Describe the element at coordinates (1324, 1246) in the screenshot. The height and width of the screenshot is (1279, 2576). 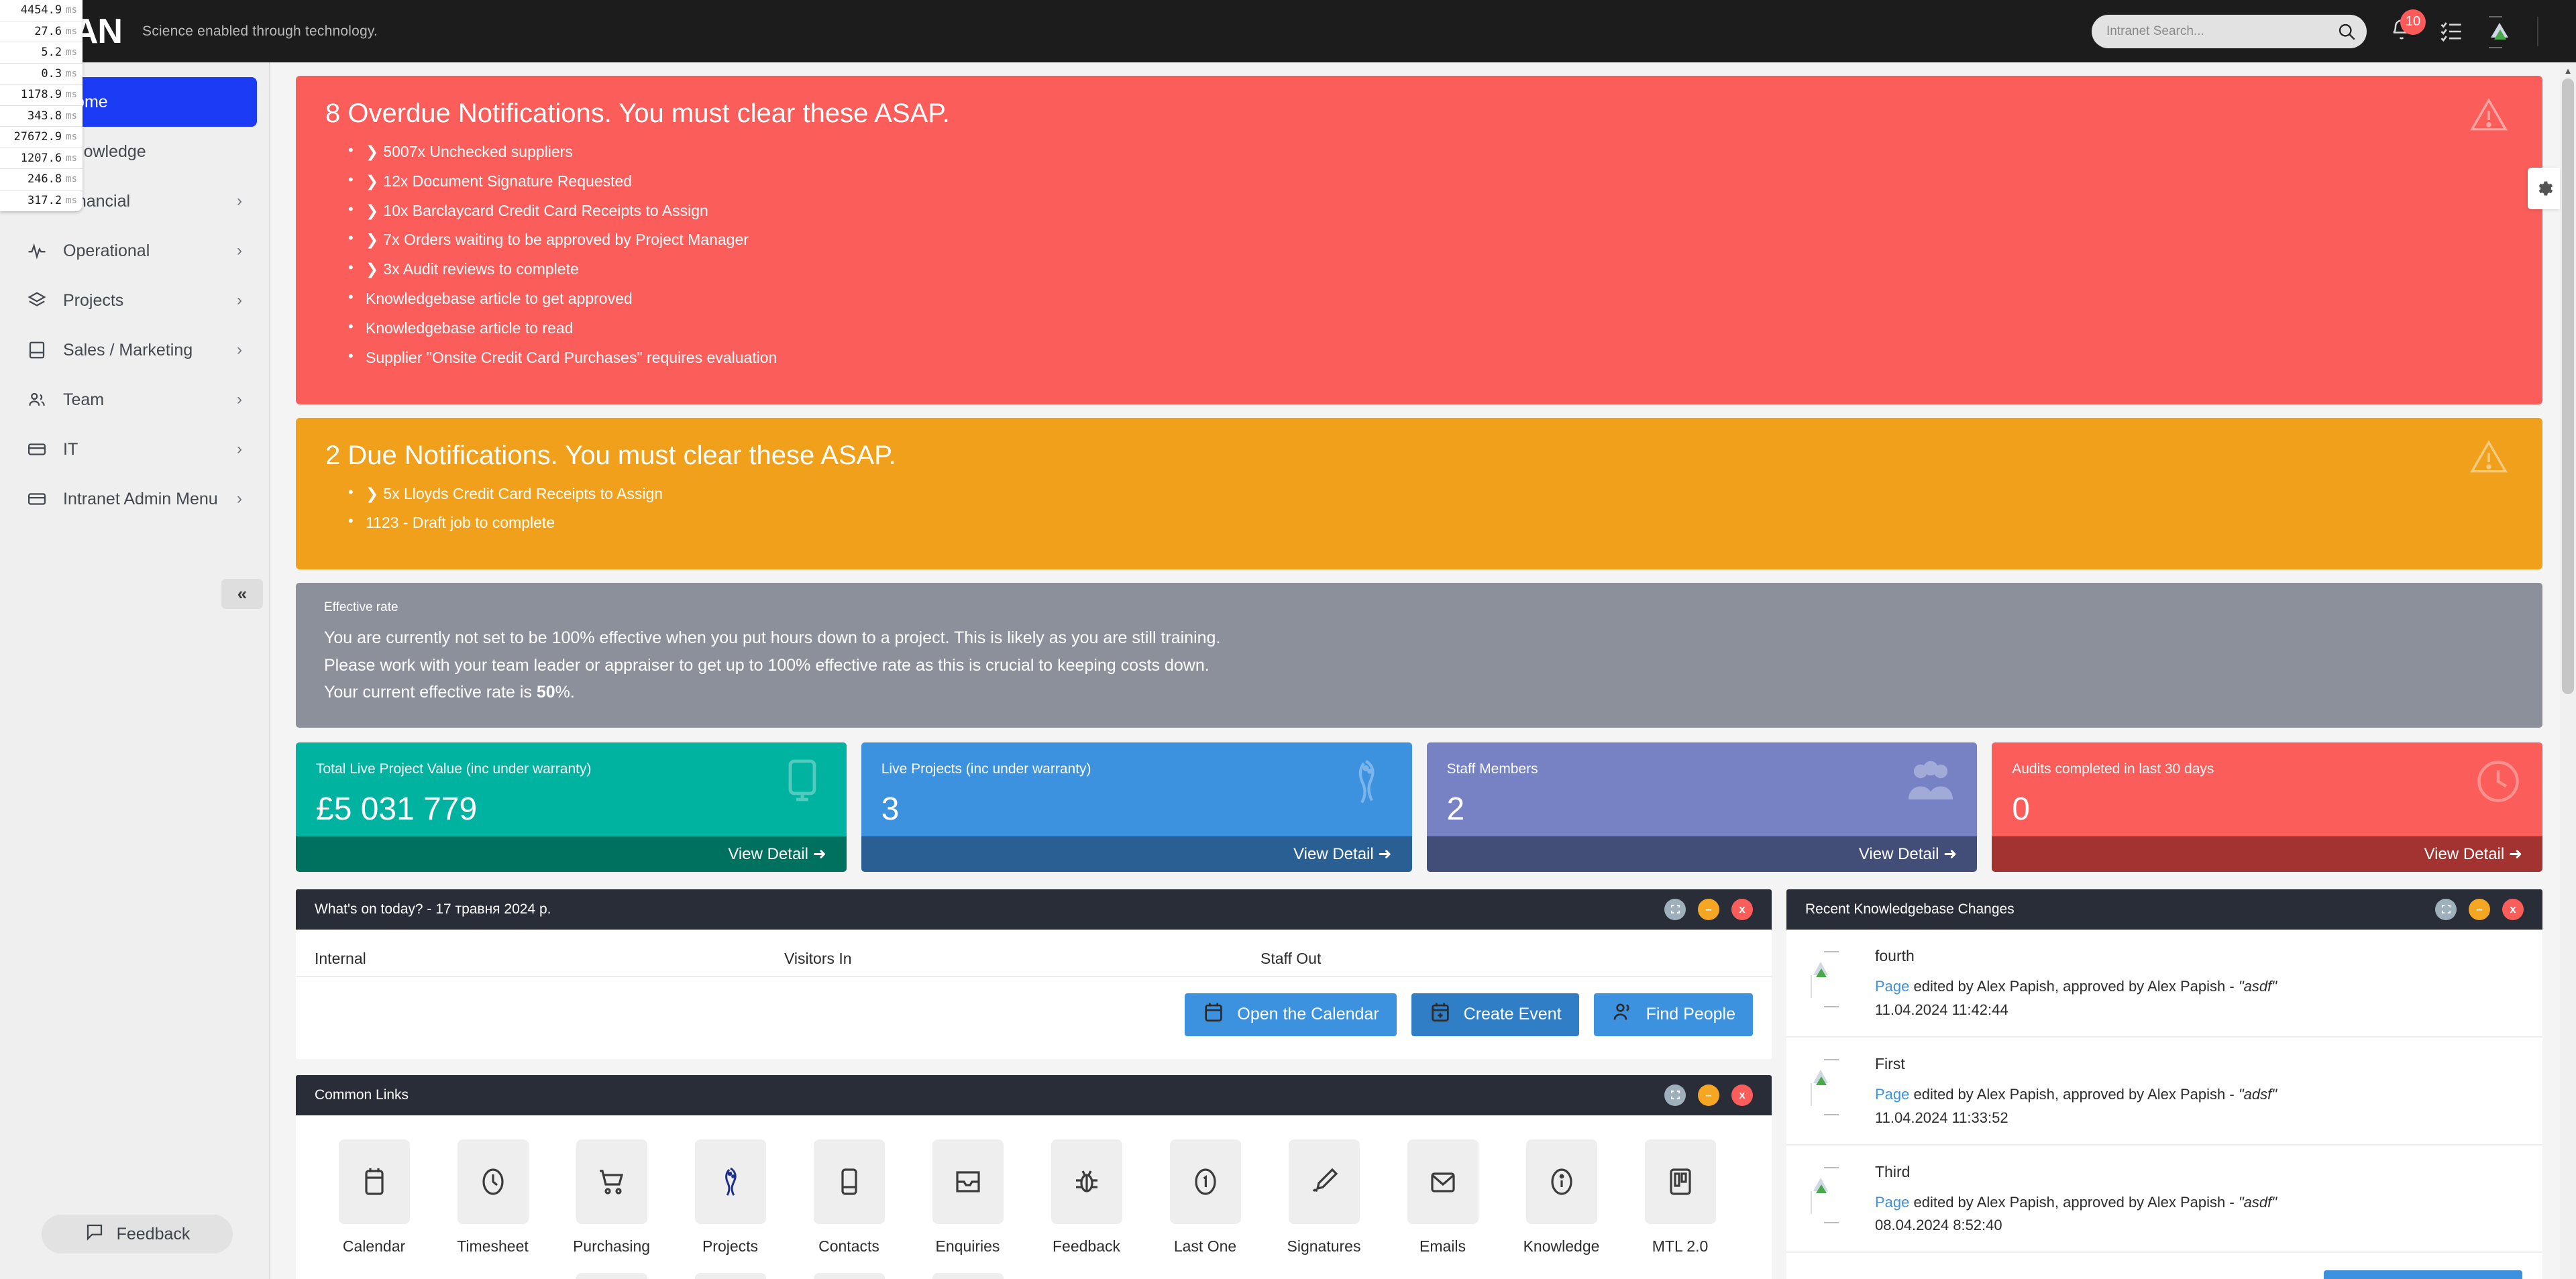
I see `tile-label: Signatures` at that location.